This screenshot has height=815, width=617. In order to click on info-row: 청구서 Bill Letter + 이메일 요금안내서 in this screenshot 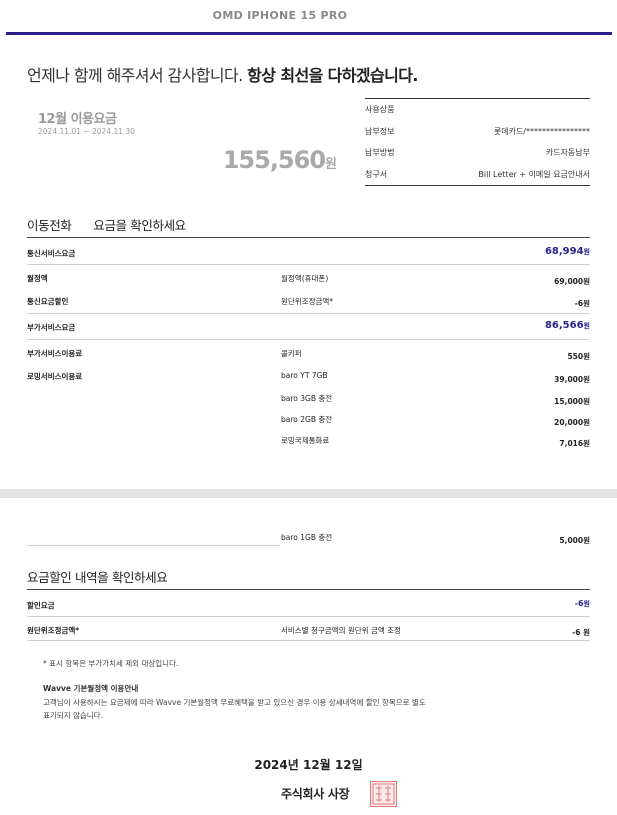, I will do `click(477, 175)`.